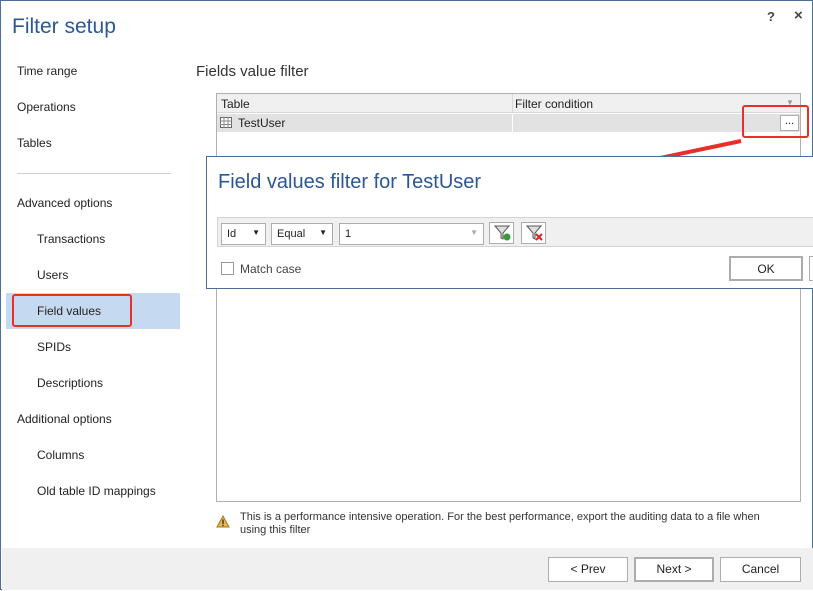 This screenshot has height=591, width=813. What do you see at coordinates (411, 234) in the screenshot?
I see `value-input: 1 ▼` at bounding box center [411, 234].